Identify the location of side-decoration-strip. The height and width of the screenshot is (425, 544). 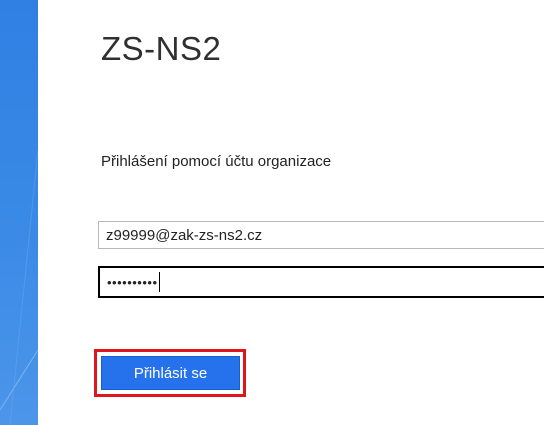
(19, 212).